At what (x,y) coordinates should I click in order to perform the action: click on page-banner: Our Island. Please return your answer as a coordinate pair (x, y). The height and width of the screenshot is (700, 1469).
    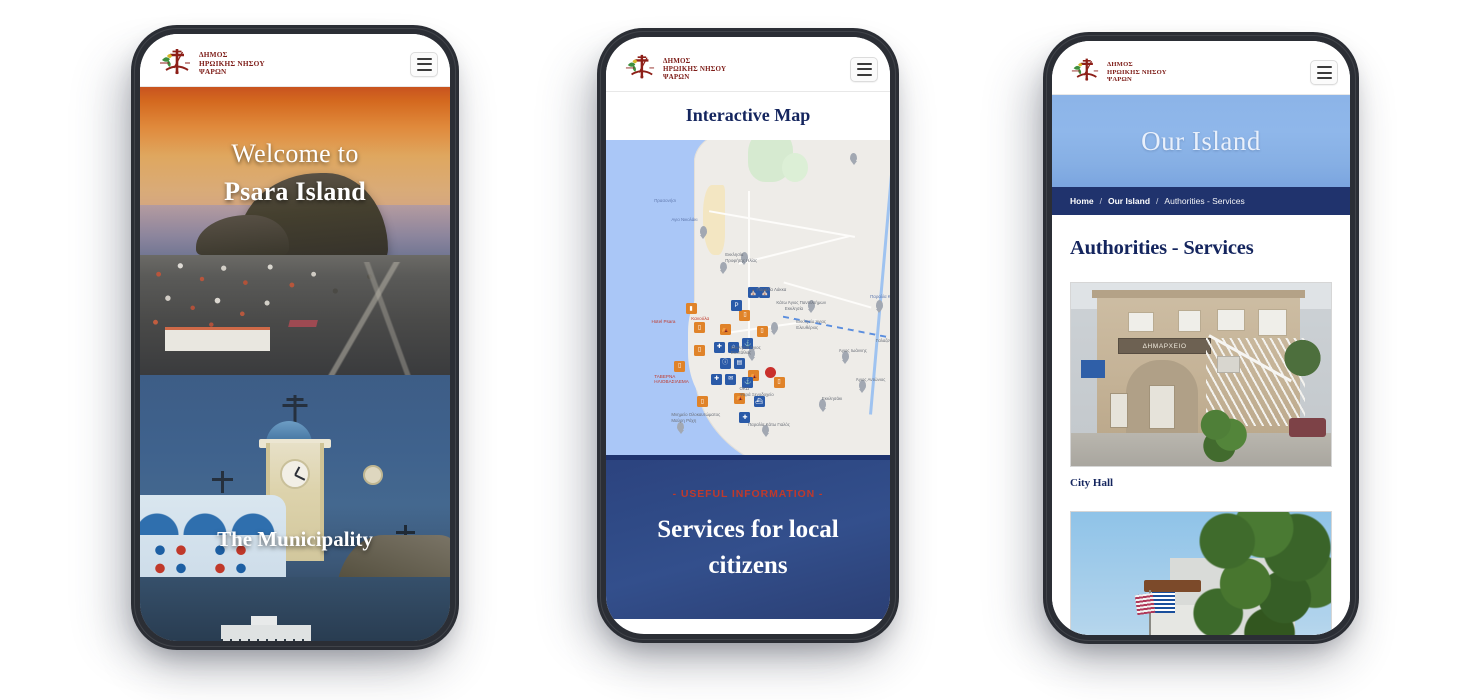
    Looking at the image, I should click on (1201, 141).